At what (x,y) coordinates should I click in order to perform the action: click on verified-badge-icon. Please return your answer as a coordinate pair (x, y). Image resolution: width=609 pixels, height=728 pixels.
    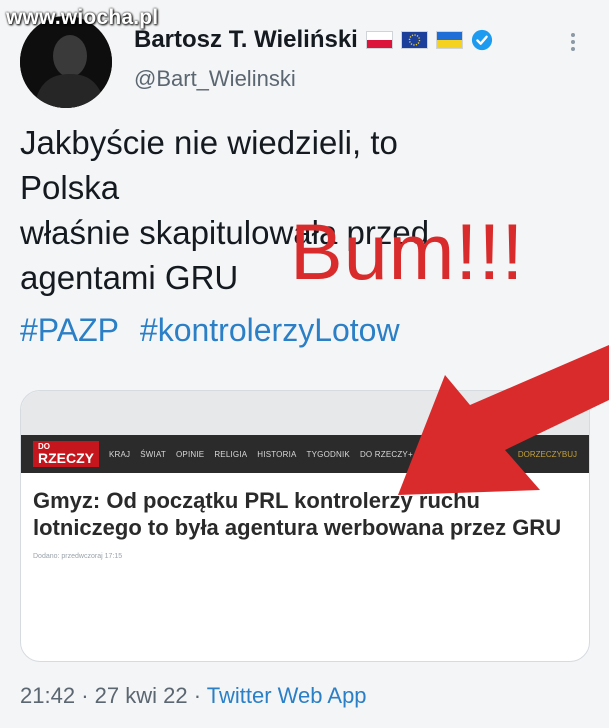
    Looking at the image, I should click on (481, 40).